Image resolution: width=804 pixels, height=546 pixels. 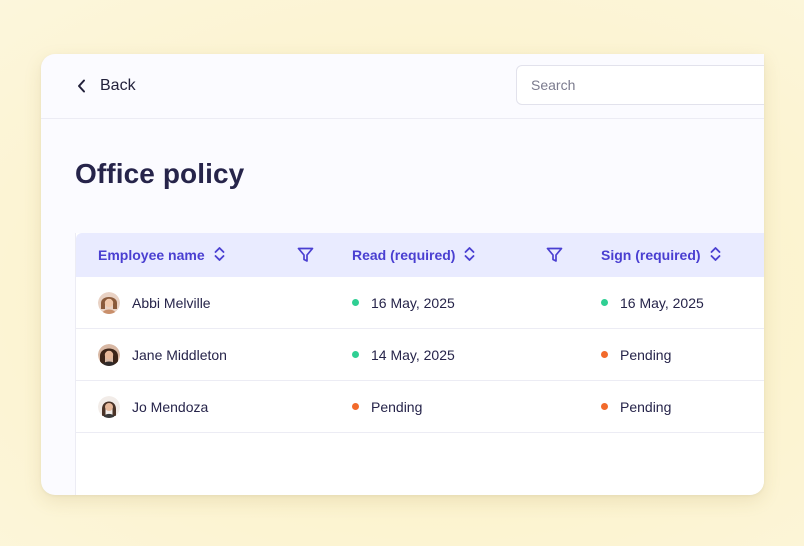 What do you see at coordinates (81, 86) in the screenshot?
I see `chevron-left-icon` at bounding box center [81, 86].